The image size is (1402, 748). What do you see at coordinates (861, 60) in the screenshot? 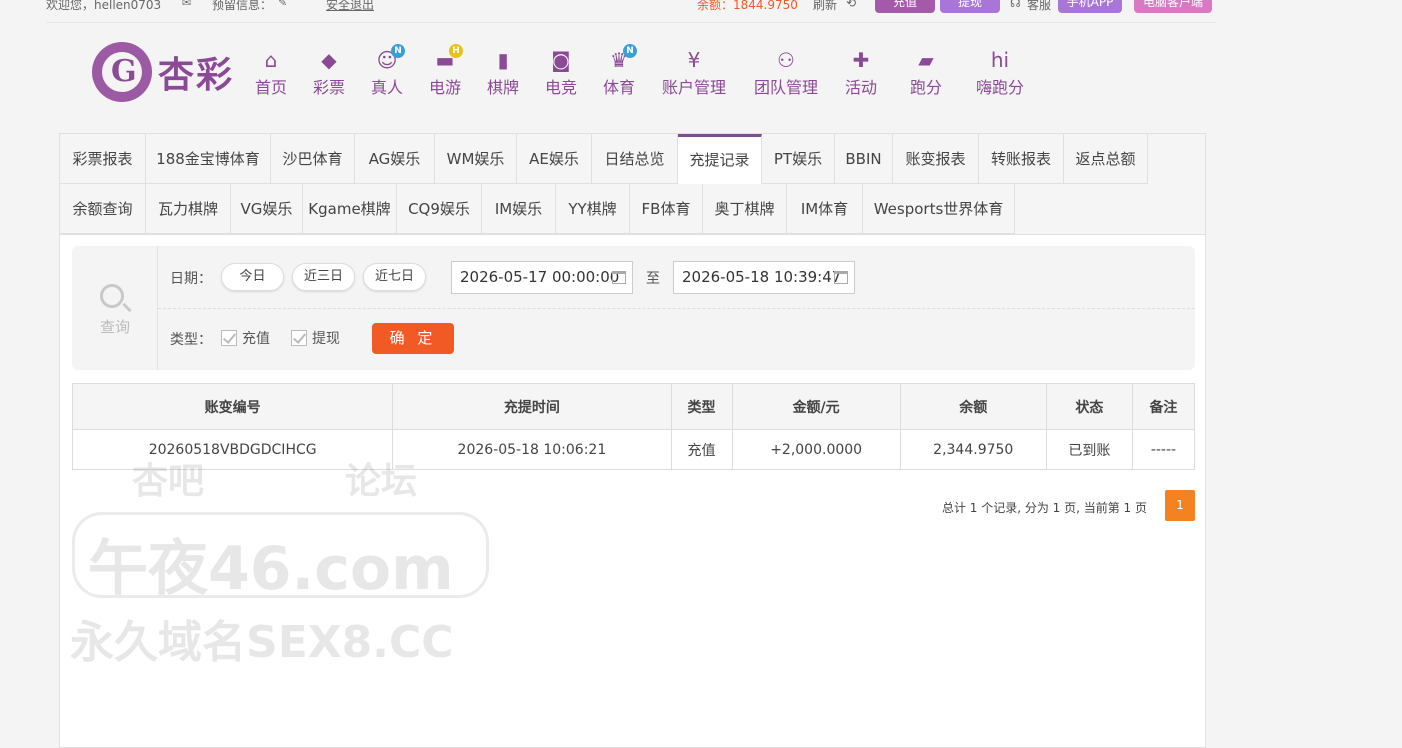
I see `gift-icon: ✚` at bounding box center [861, 60].